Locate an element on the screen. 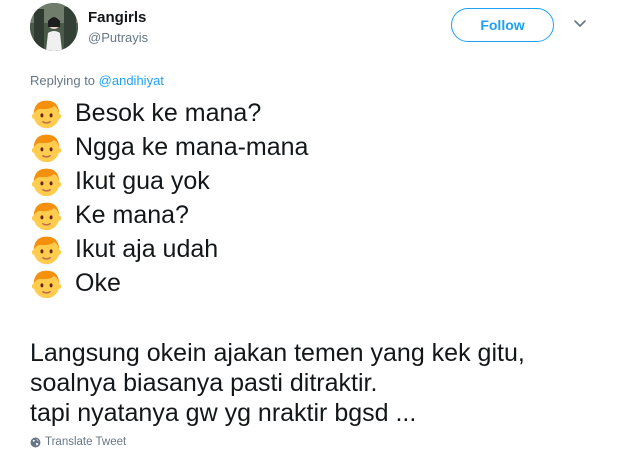  translate-label: Translate Tweet is located at coordinates (86, 442).